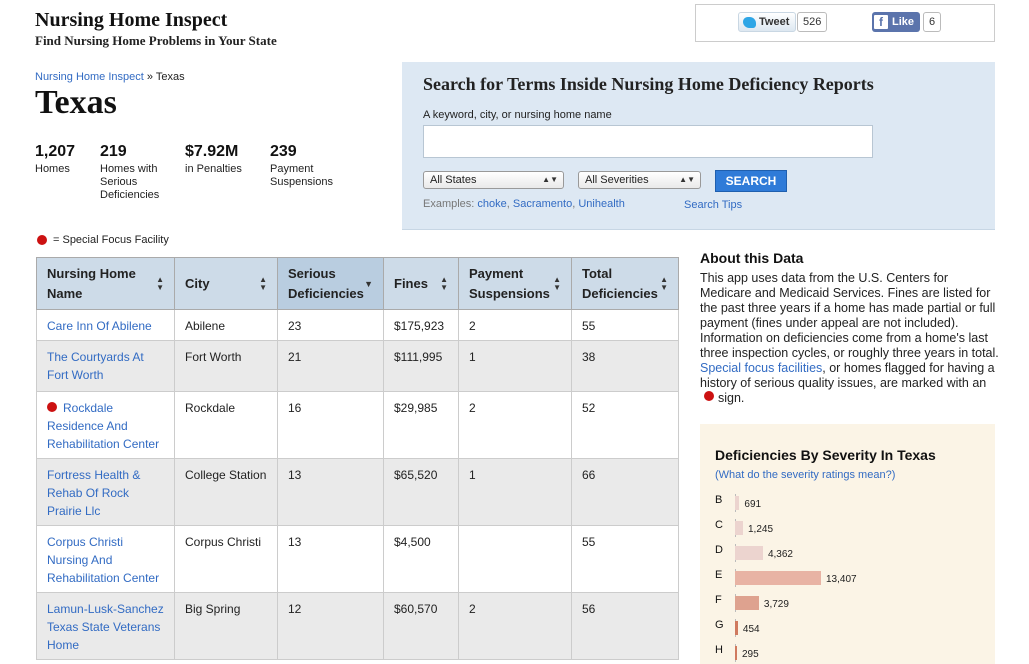 The width and height of the screenshot is (1029, 664). I want to click on stat-homes: 1,207 Homes, so click(65, 159).